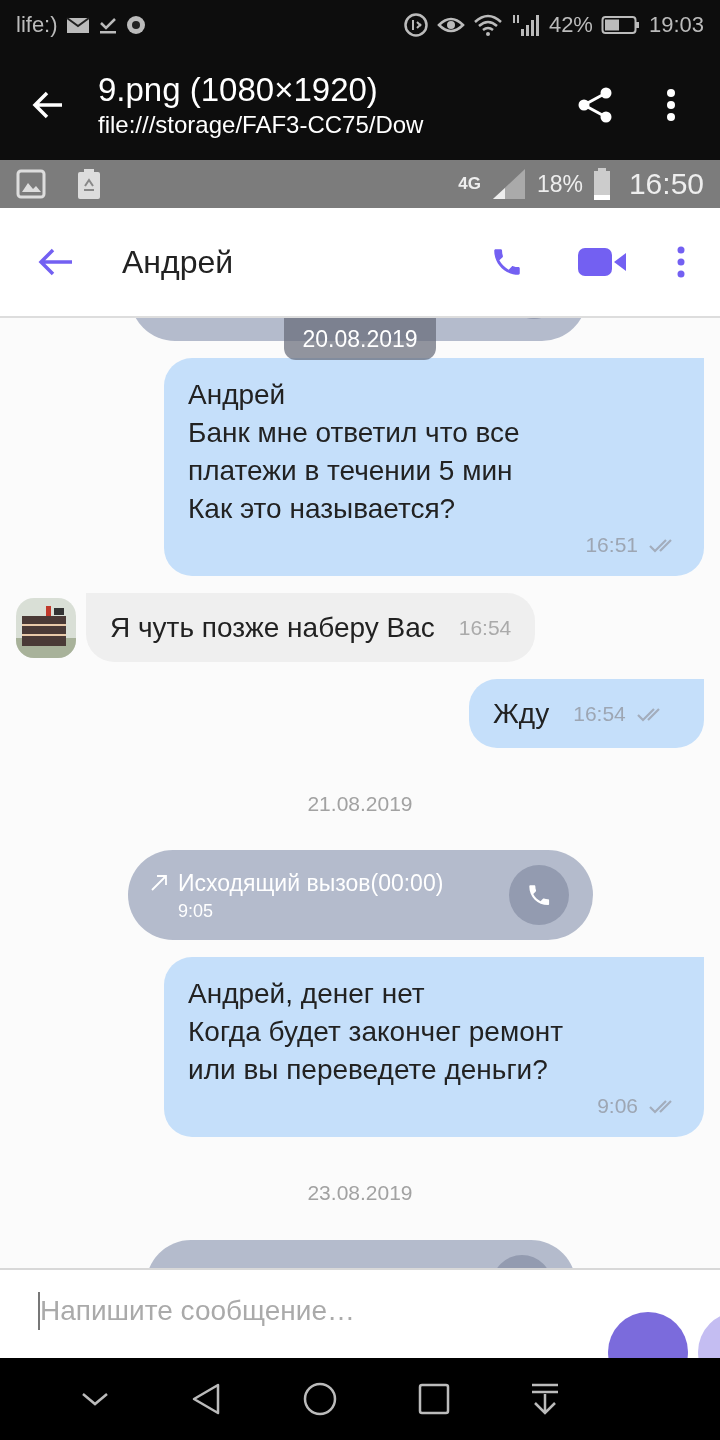 The height and width of the screenshot is (1440, 720). Describe the element at coordinates (487, 25) in the screenshot. I see `wifi-icon` at that location.